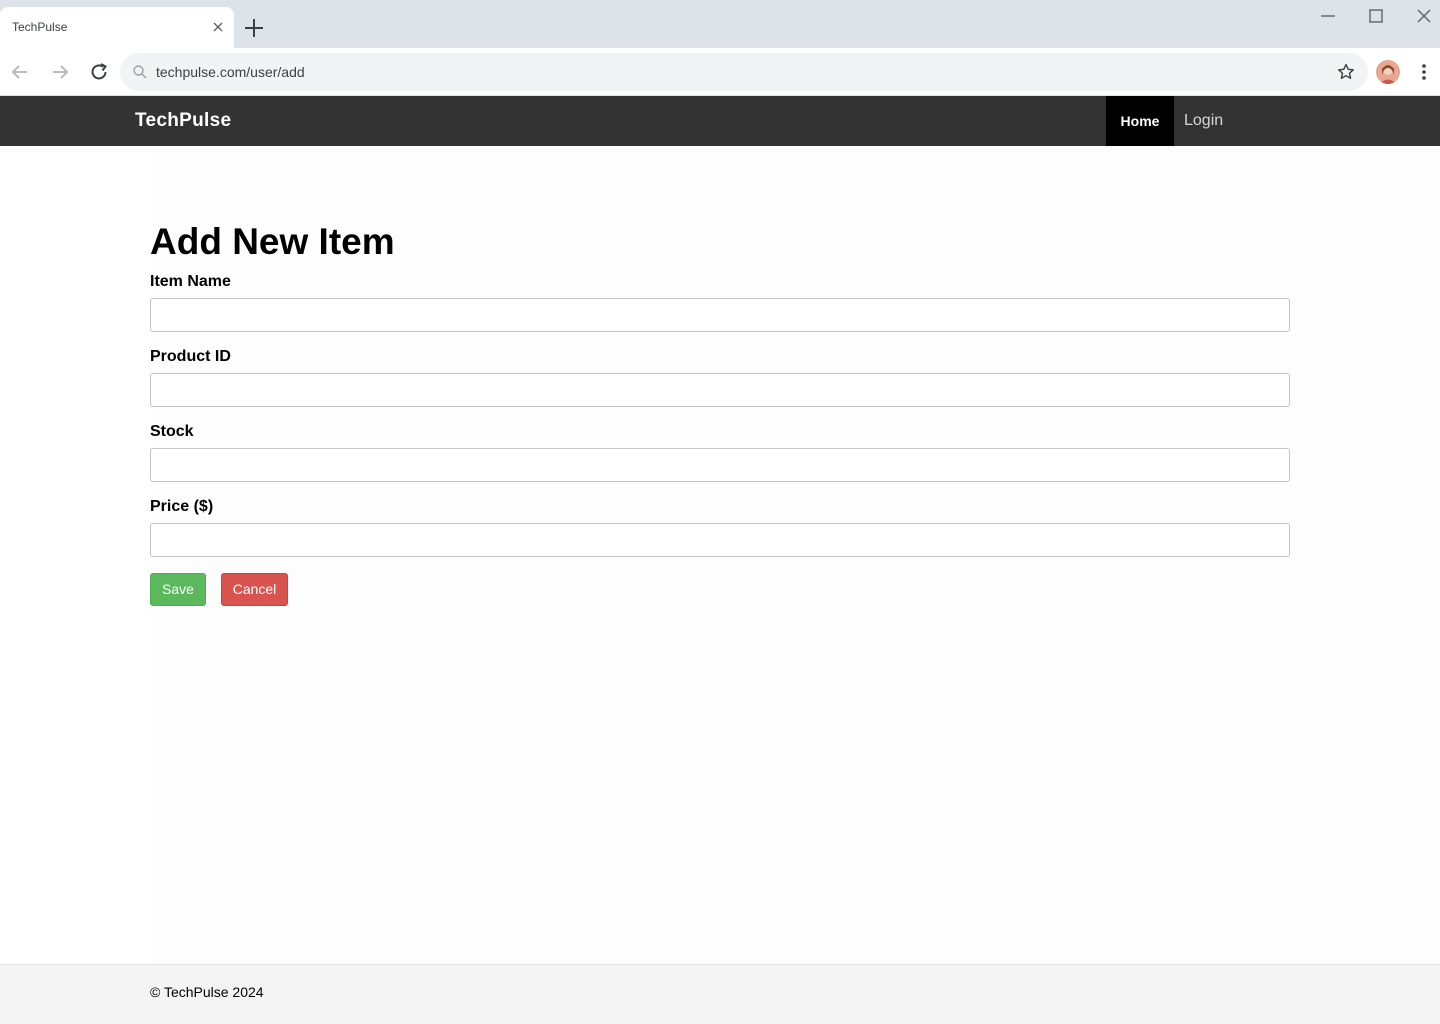  Describe the element at coordinates (720, 121) in the screenshot. I see `site-header: TechPulse Home Login` at that location.